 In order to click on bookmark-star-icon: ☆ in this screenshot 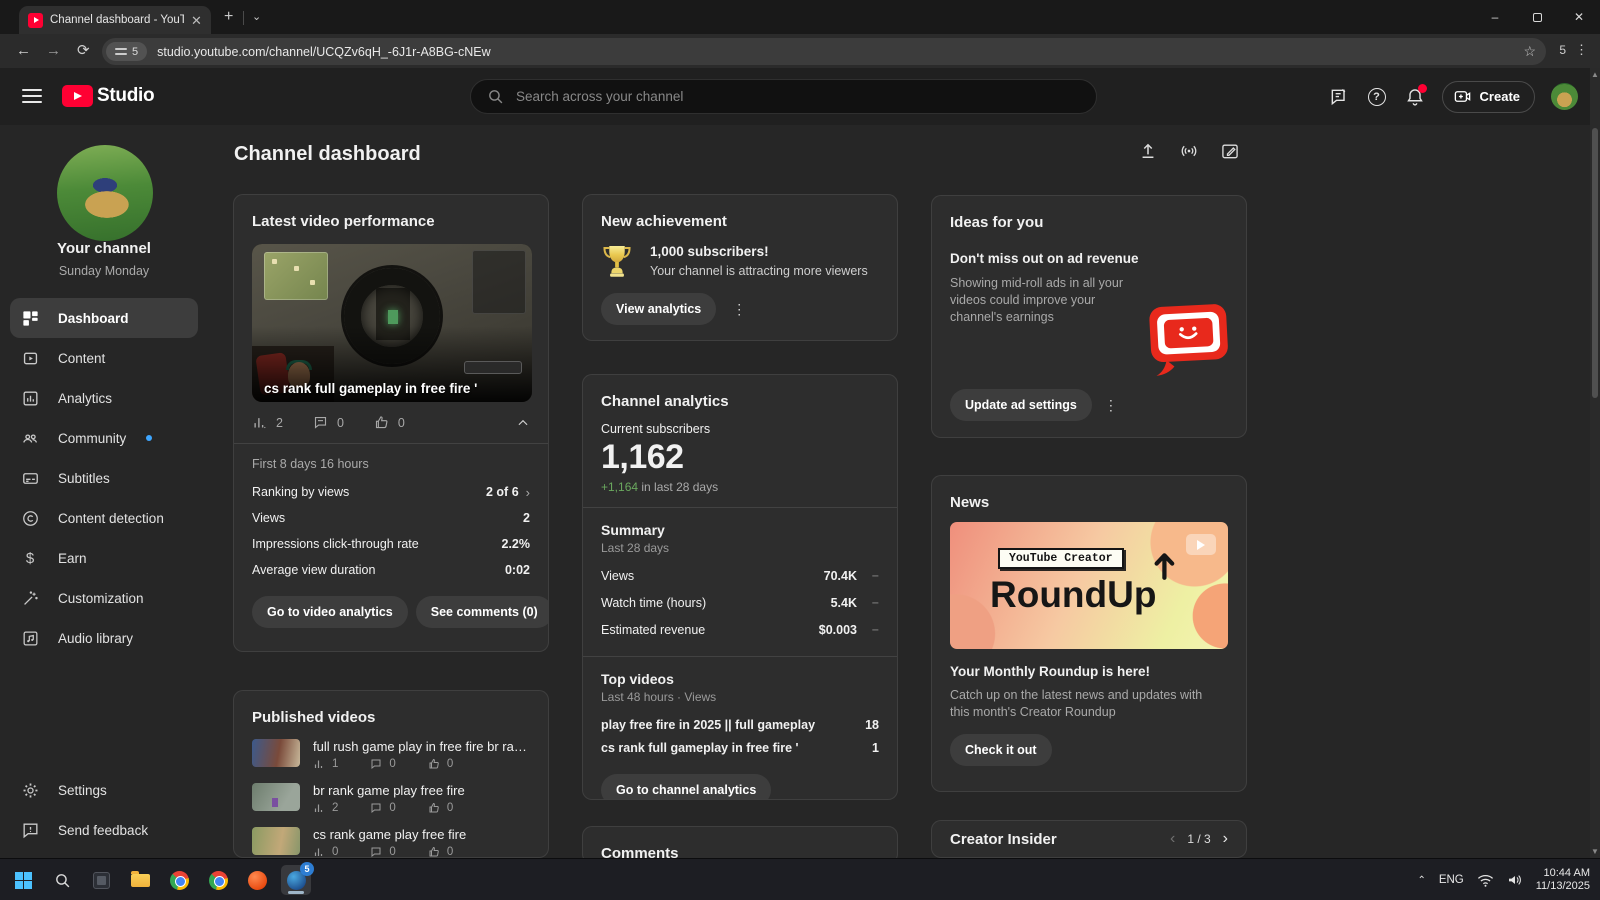, I will do `click(1529, 51)`.